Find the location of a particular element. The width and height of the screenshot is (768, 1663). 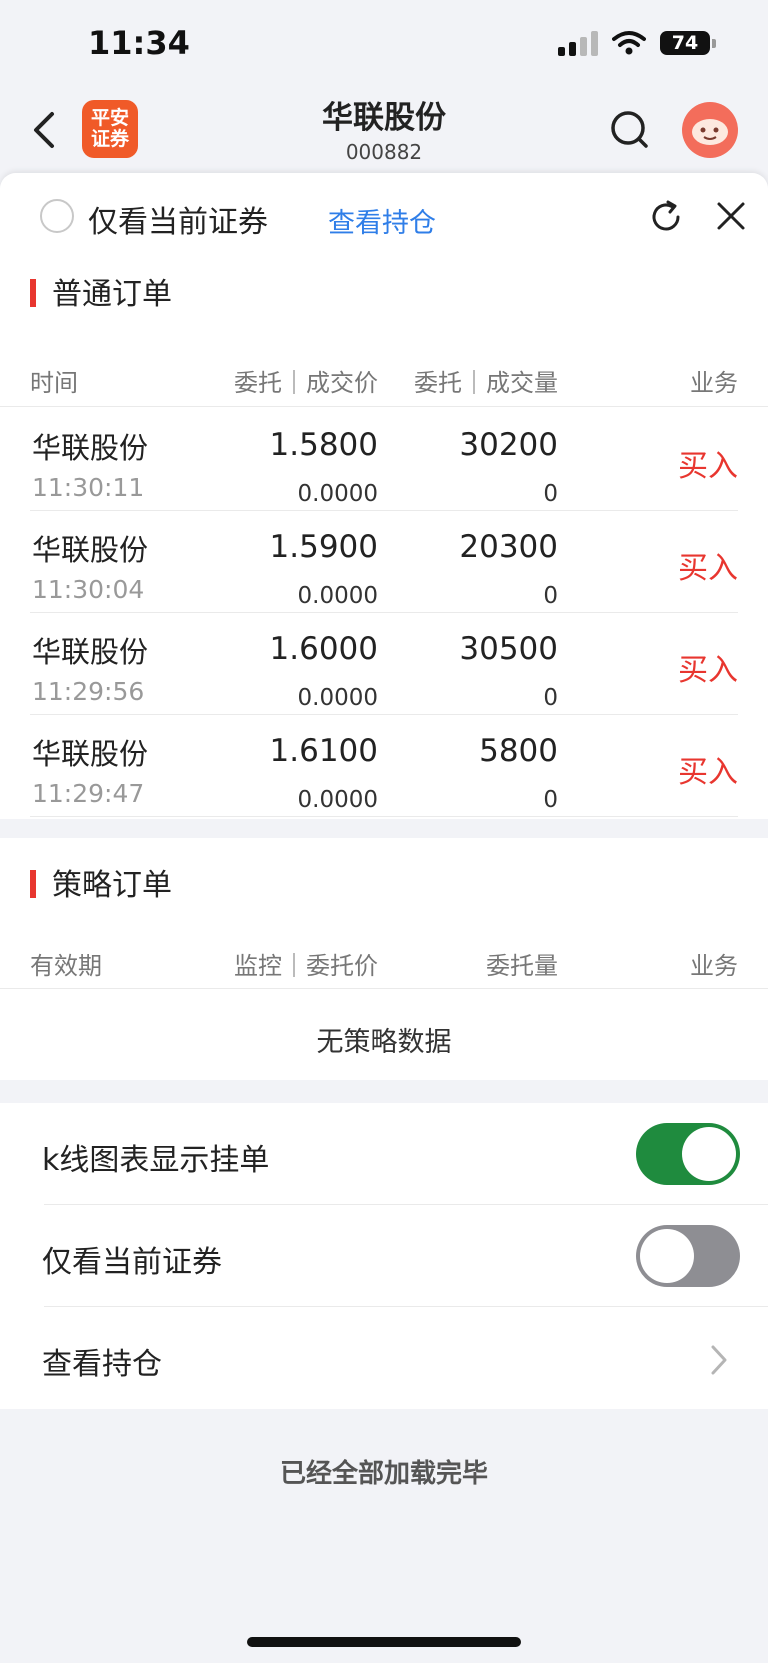

col-head-strategy-qty: 委托量 is located at coordinates (522, 966).